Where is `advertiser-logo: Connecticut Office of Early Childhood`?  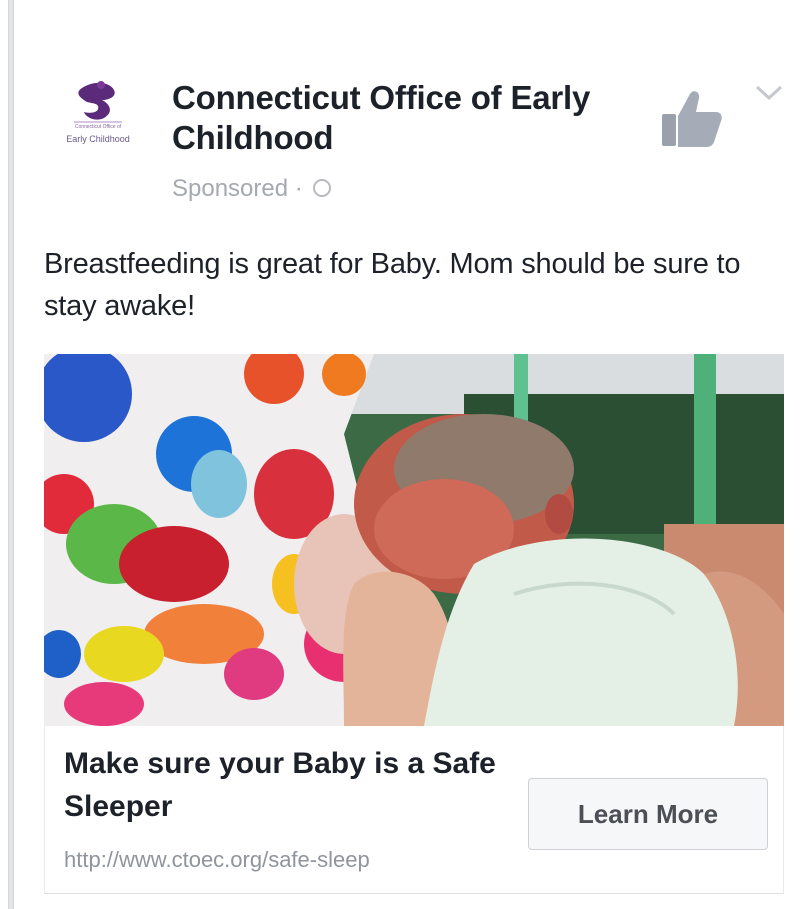
advertiser-logo: Connecticut Office of Early Childhood is located at coordinates (98, 126).